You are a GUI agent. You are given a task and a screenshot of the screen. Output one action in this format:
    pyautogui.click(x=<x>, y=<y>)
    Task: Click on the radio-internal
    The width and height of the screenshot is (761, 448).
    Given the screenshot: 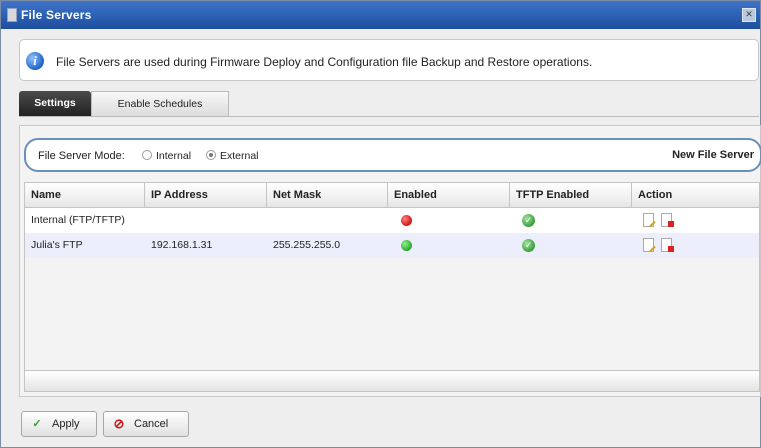 What is the action you would take?
    pyautogui.click(x=147, y=155)
    